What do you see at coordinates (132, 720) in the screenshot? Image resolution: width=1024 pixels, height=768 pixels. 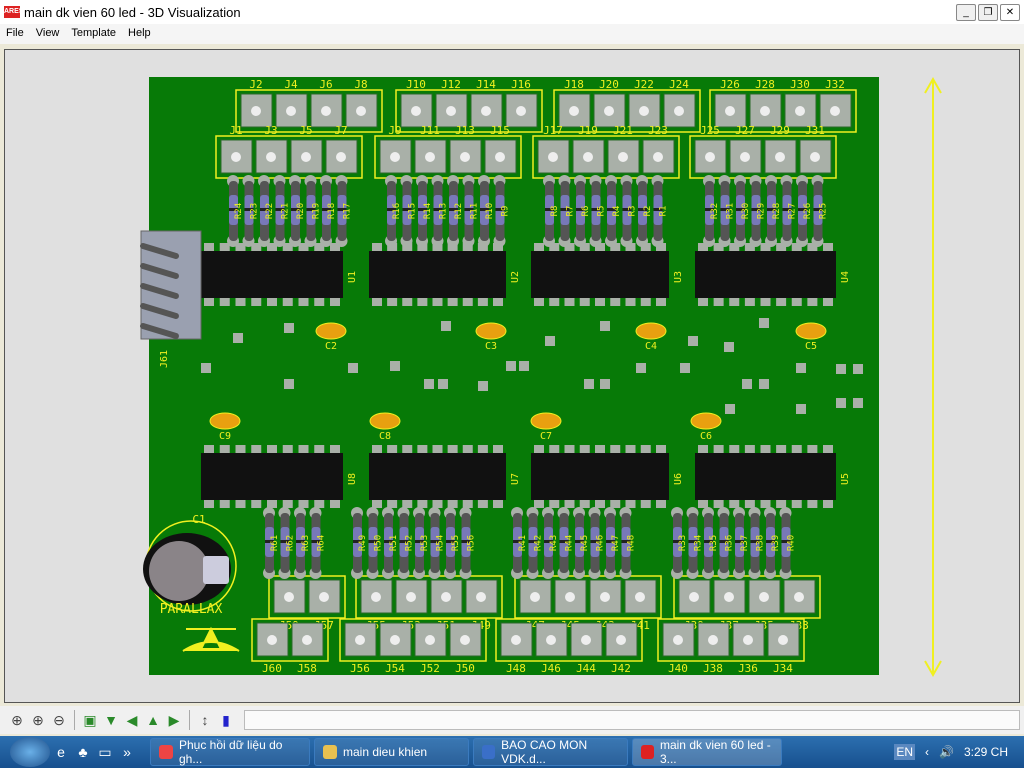 I see `view-left-icon: ◀` at bounding box center [132, 720].